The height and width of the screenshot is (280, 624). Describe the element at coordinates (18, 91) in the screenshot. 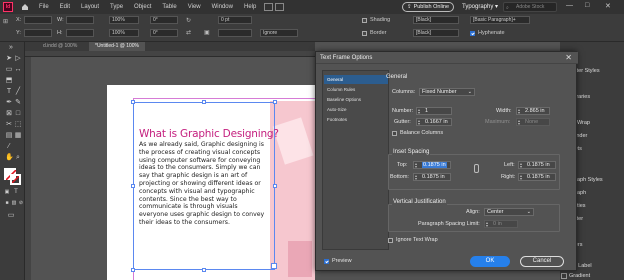

I see `line-tool-icon: ╱` at that location.